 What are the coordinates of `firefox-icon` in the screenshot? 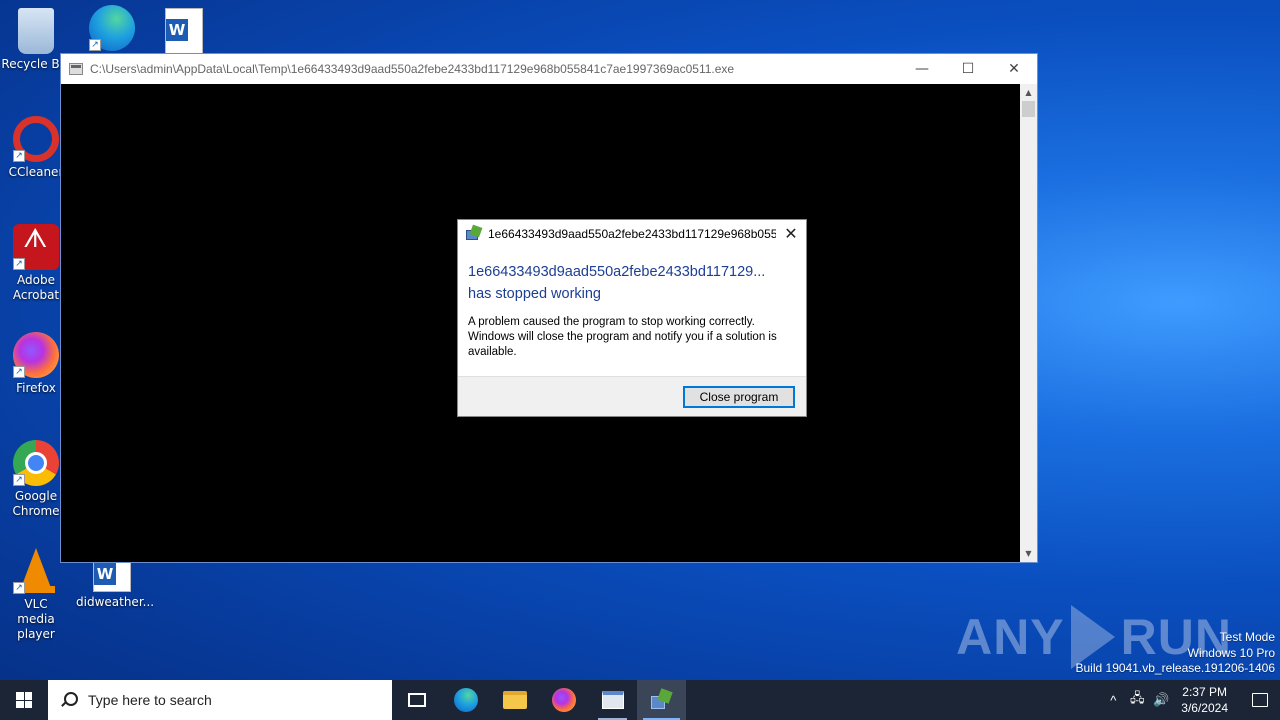 It's located at (563, 700).